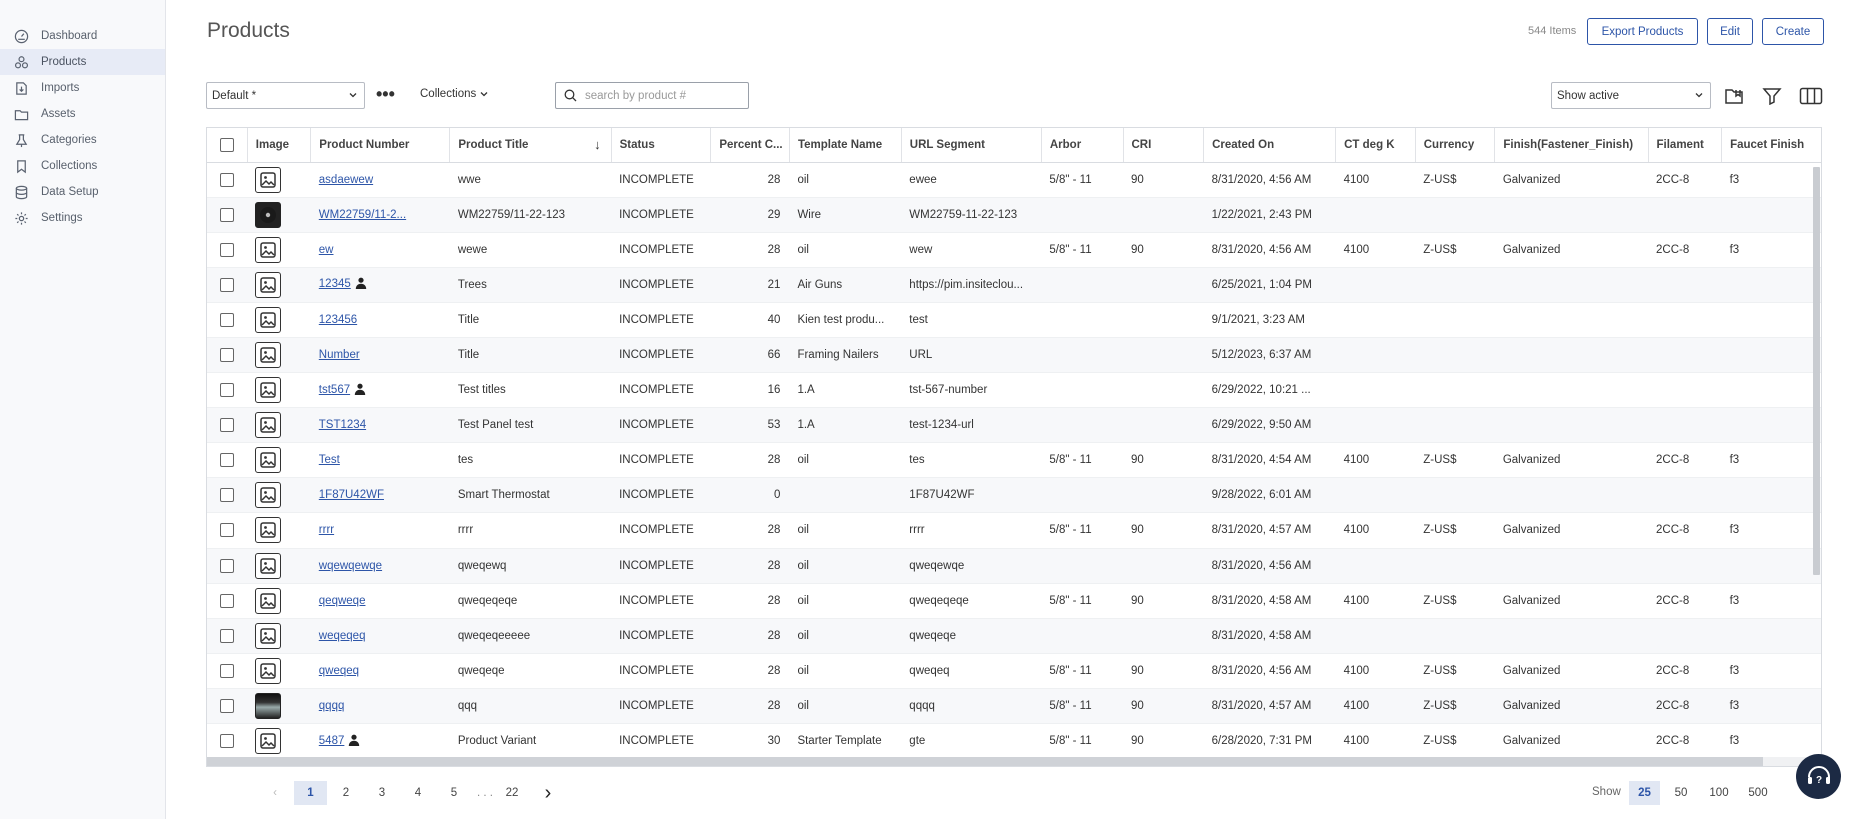 Image resolution: width=1861 pixels, height=819 pixels. What do you see at coordinates (1771, 145) in the screenshot?
I see `column-header: Faucet Finish` at bounding box center [1771, 145].